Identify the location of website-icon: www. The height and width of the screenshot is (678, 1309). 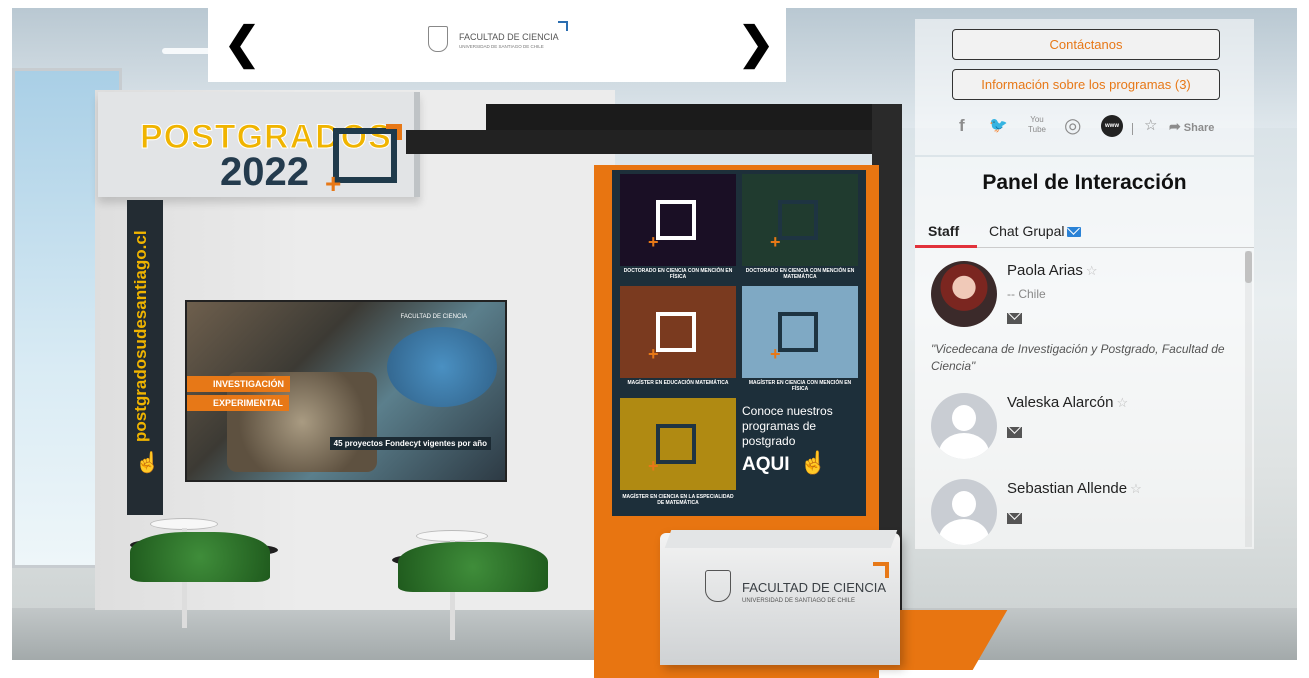
(1112, 126).